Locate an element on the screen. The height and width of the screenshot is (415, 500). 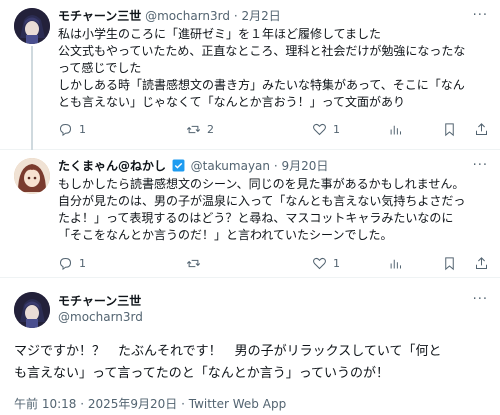
tweet-header: モチャーン三世 @mocharn3rd · 2月2日 is located at coordinates (264, 16).